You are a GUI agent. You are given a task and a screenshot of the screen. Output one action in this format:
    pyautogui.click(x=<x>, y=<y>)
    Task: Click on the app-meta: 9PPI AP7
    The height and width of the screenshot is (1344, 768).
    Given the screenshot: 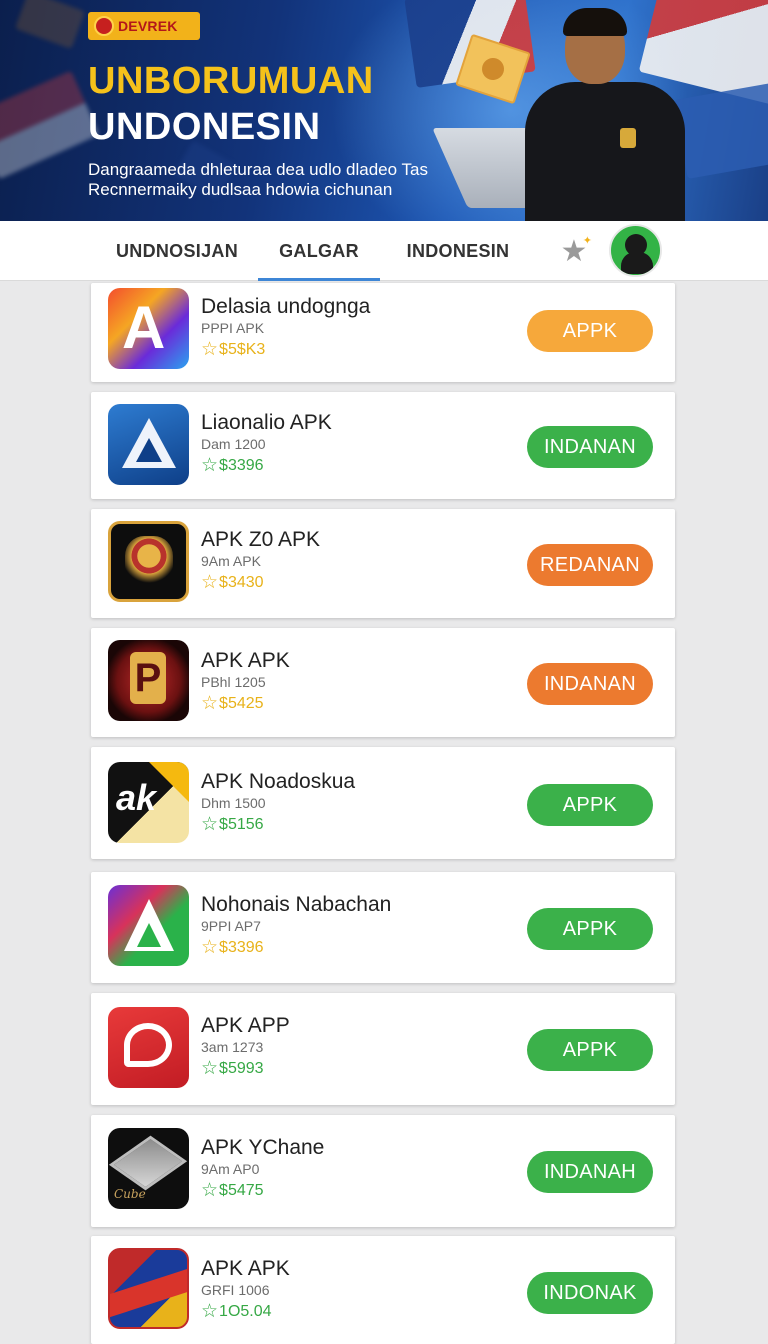 What is the action you would take?
    pyautogui.click(x=231, y=926)
    